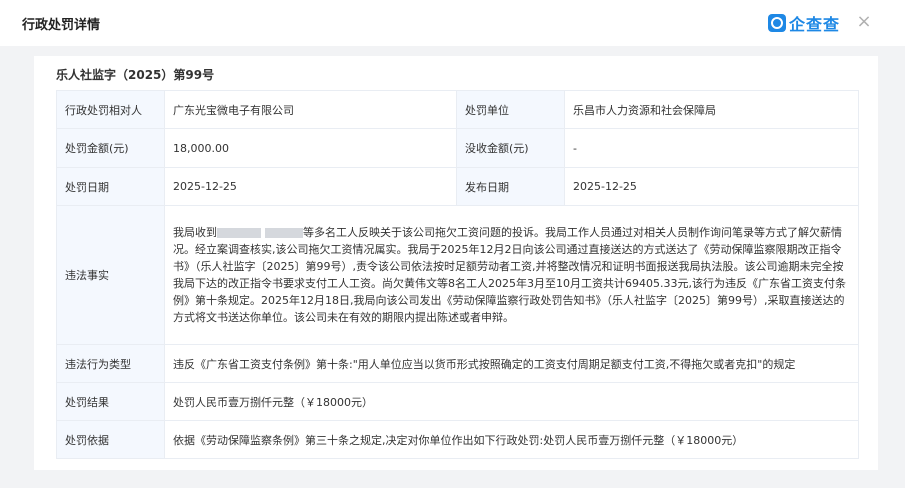  Describe the element at coordinates (452, 23) in the screenshot. I see `header: 行政处罚详情 企查查 ×` at that location.